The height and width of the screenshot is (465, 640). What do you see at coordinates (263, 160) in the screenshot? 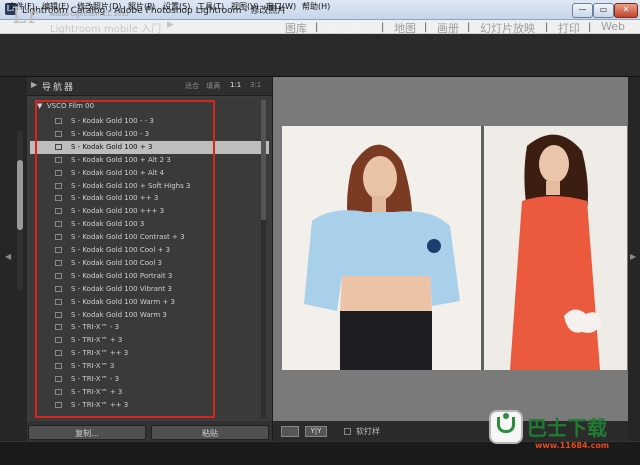
I see `presets-scroll-thumb` at bounding box center [263, 160].